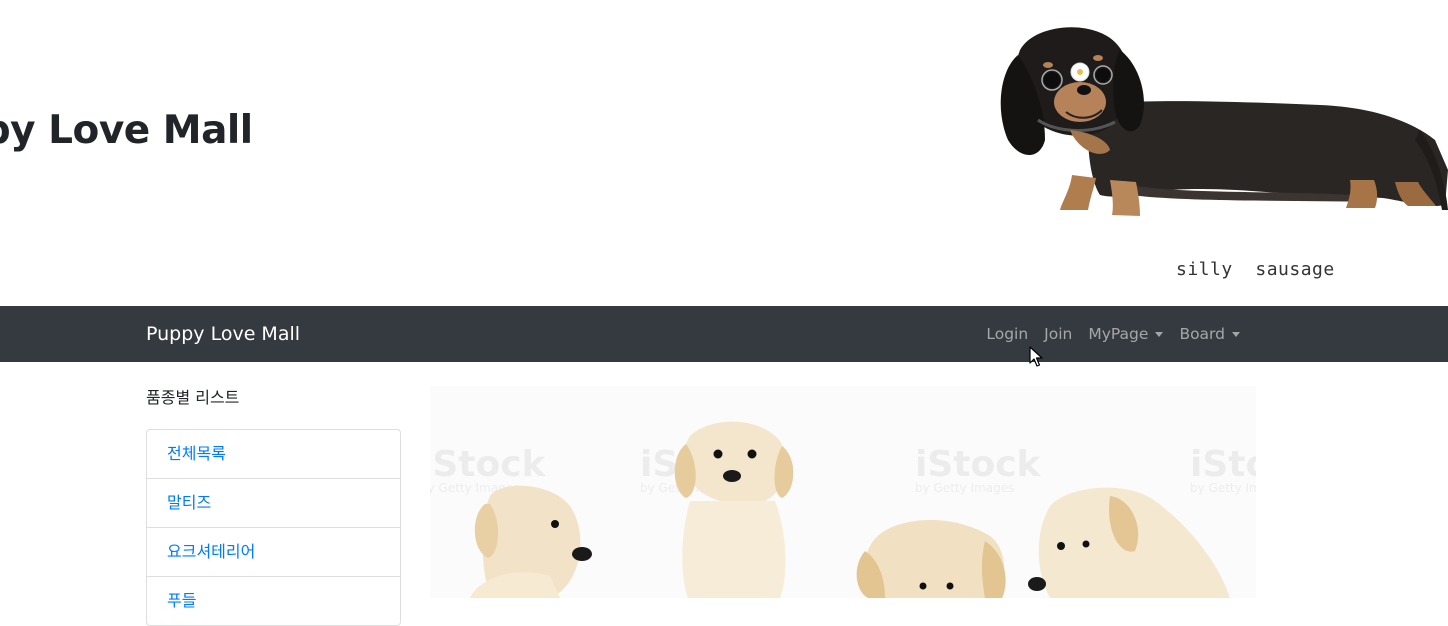 Image resolution: width=1448 pixels, height=626 pixels. I want to click on nav-login-label: Login, so click(1007, 334).